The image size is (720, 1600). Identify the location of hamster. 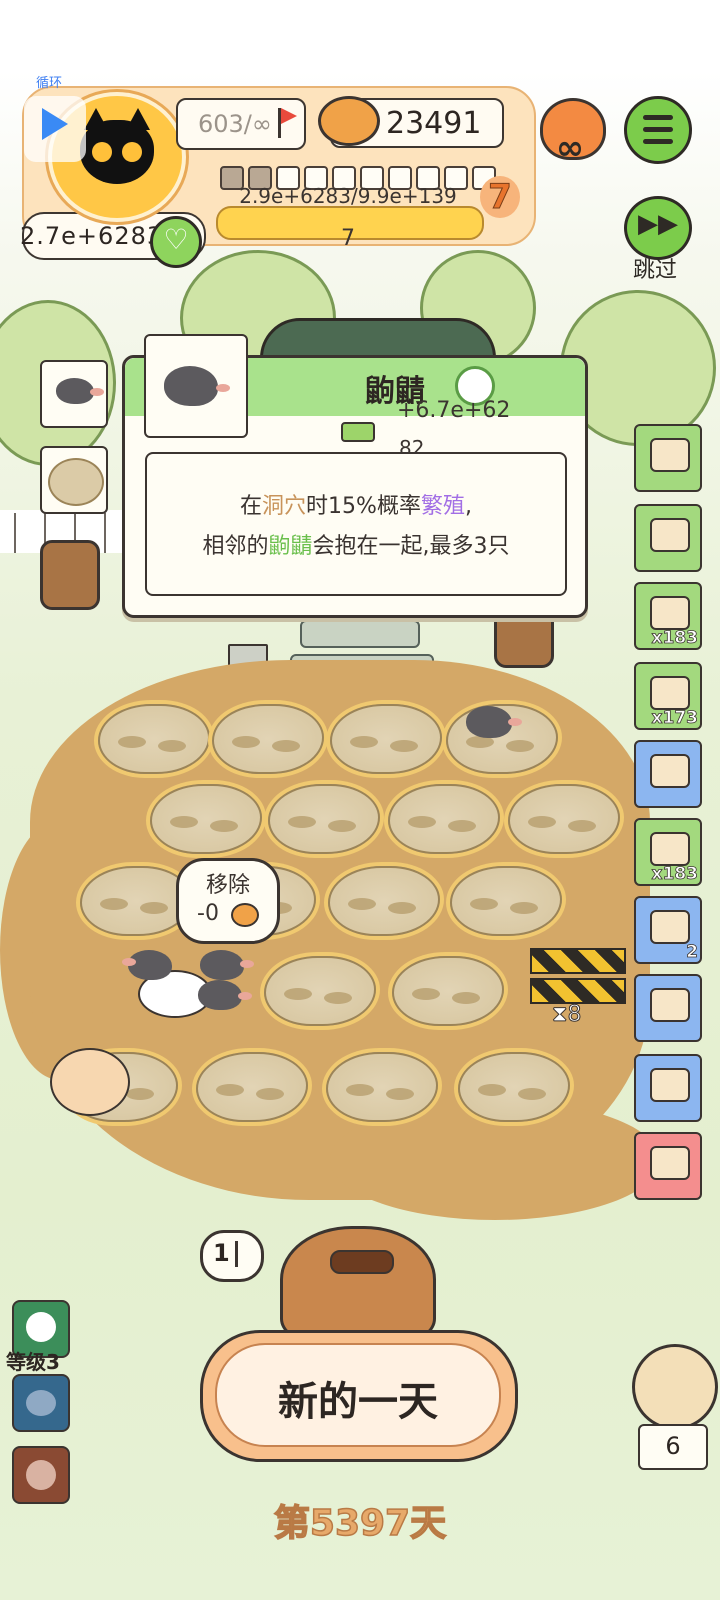
(90, 1082).